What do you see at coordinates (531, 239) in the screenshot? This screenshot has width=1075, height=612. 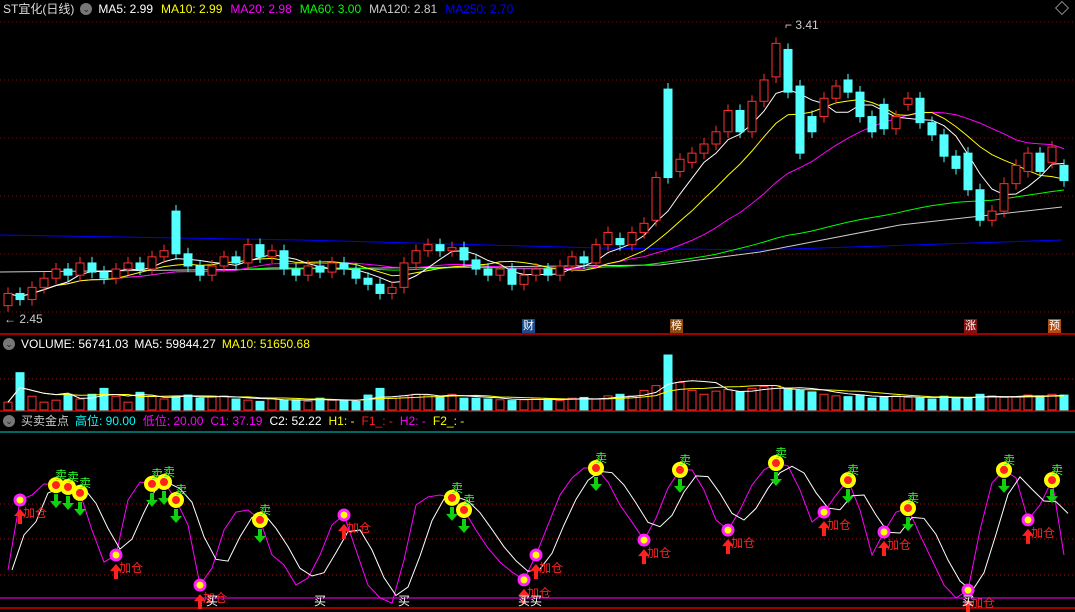 I see `ma120-line` at bounding box center [531, 239].